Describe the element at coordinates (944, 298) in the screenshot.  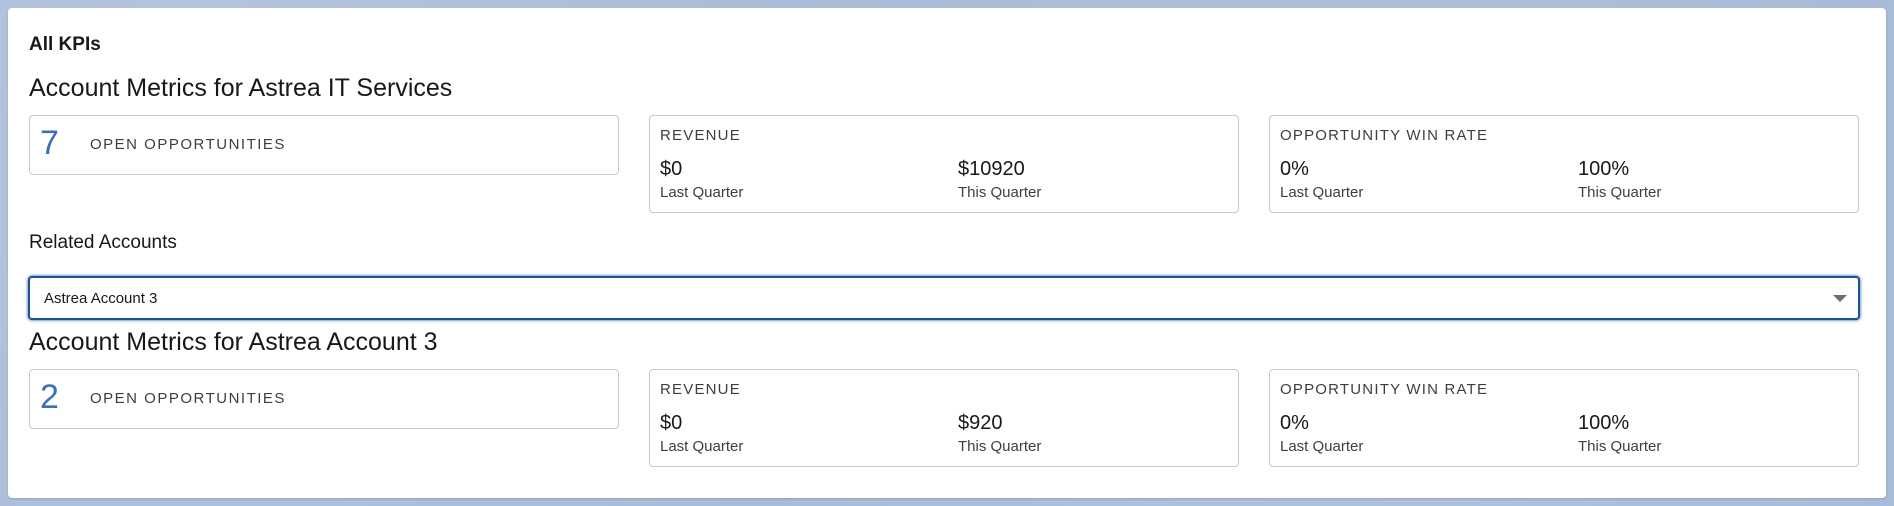
I see `related-accounts-select: Astrea Account 3` at that location.